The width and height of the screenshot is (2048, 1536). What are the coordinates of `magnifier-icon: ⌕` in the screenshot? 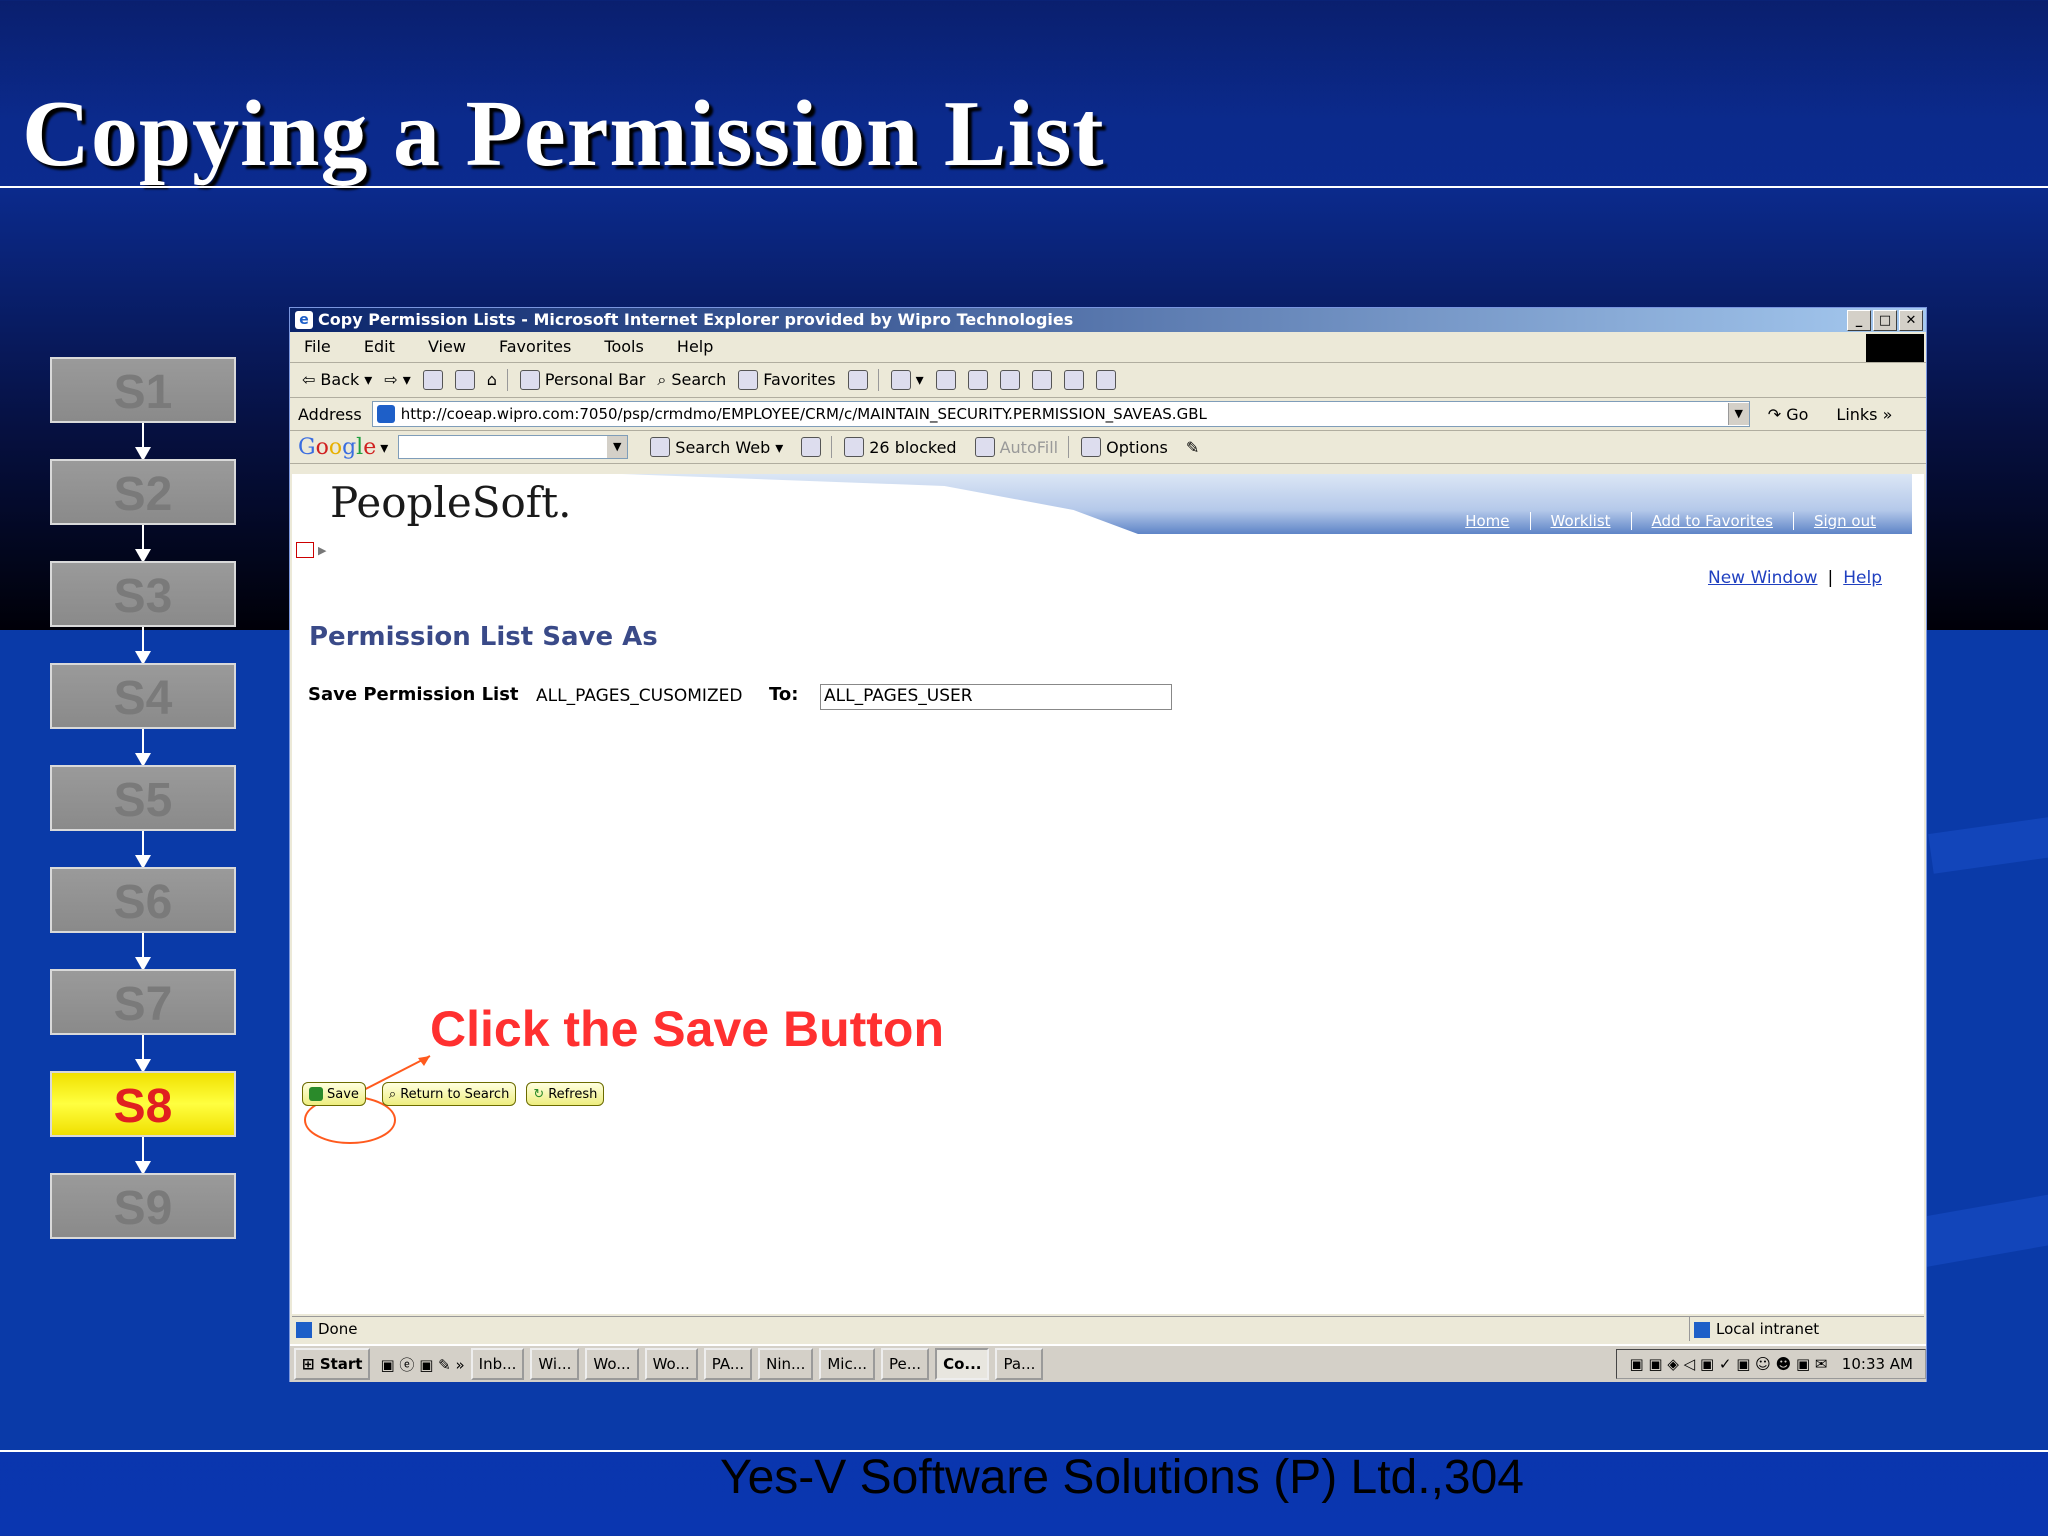 It's located at (392, 1094).